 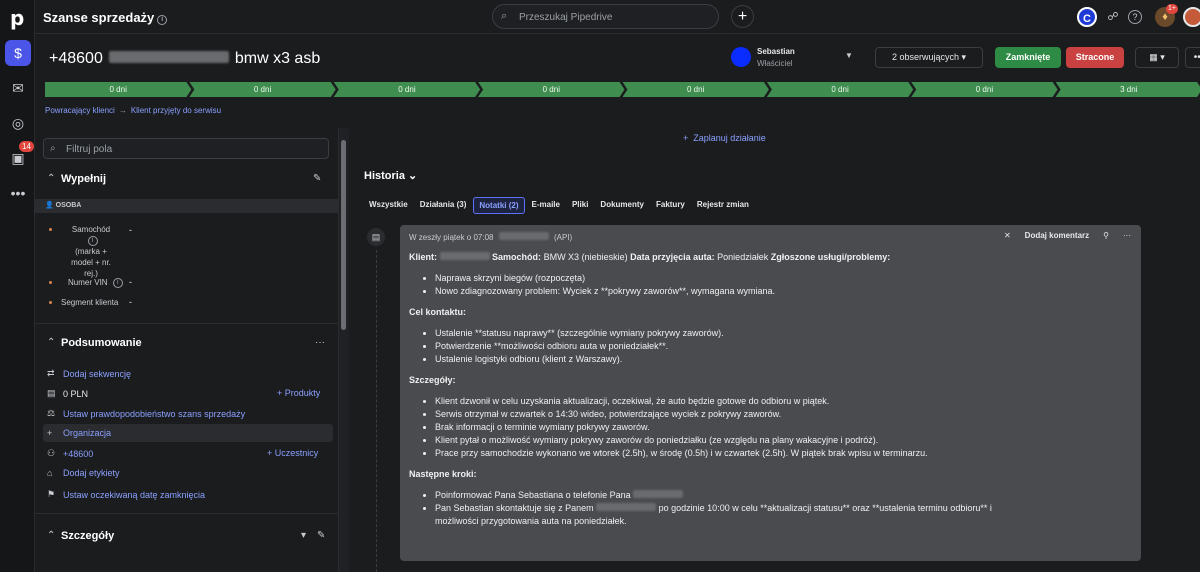 I want to click on deal-title-name: bmw x3 asb, so click(x=277, y=58).